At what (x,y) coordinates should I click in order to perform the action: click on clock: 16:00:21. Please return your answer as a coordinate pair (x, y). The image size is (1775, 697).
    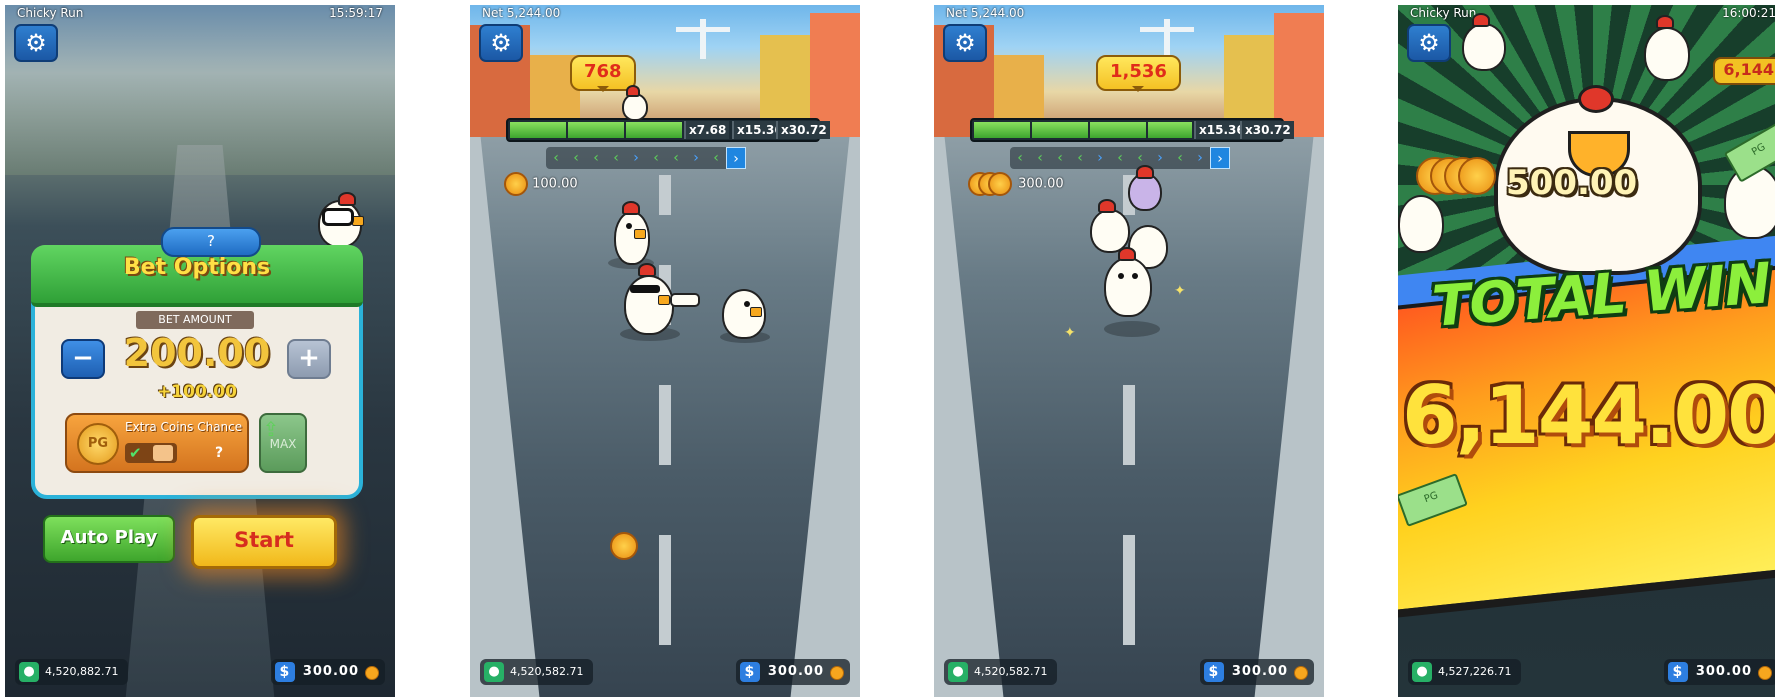
    Looking at the image, I should click on (1748, 13).